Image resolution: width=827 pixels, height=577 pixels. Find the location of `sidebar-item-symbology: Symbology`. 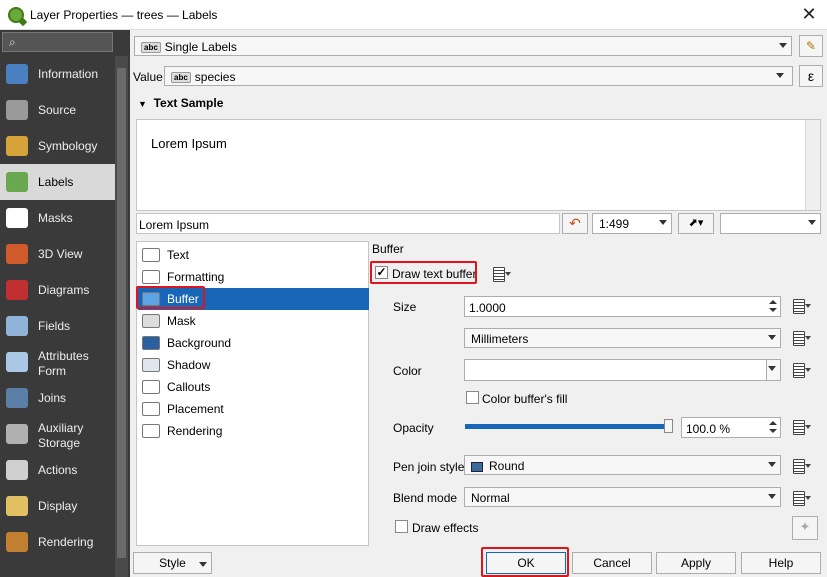

sidebar-item-symbology: Symbology is located at coordinates (57, 146).